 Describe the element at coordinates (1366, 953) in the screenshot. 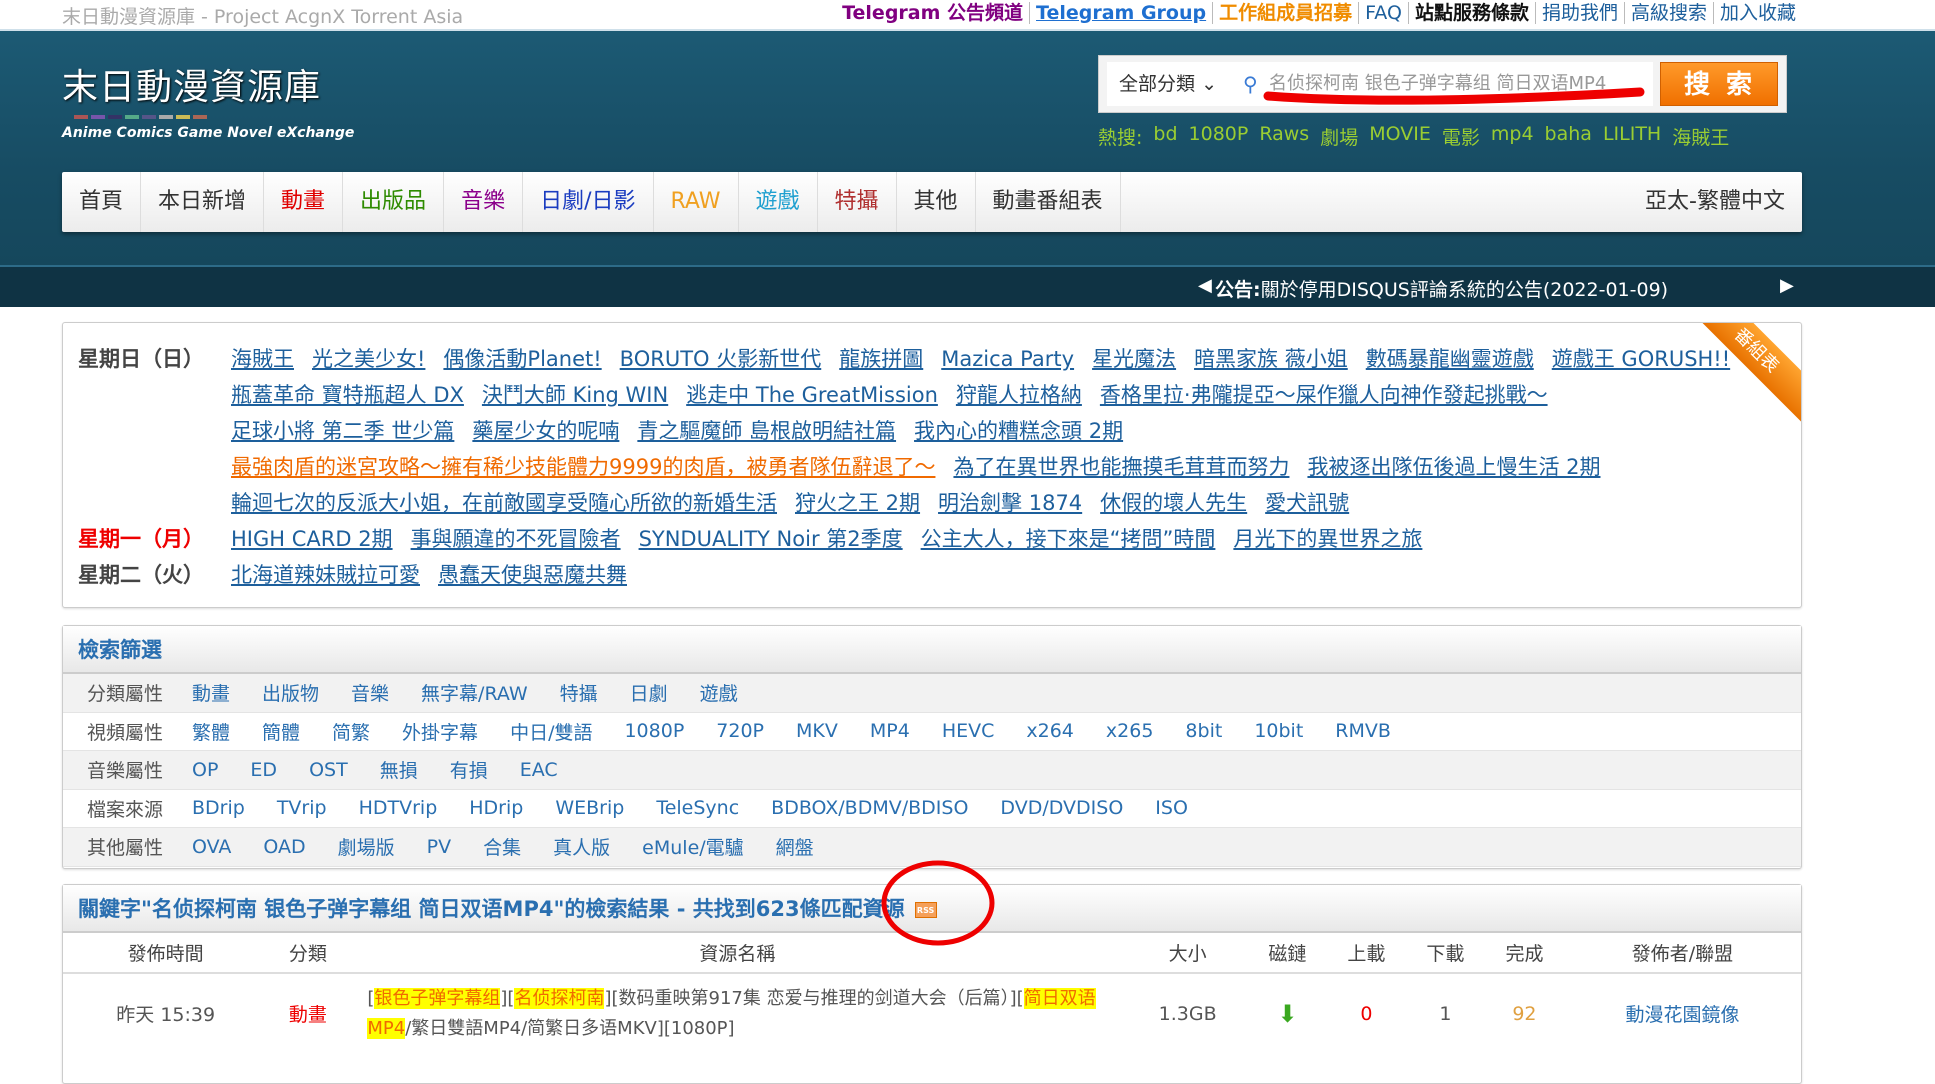

I see `column-header: 上載` at that location.